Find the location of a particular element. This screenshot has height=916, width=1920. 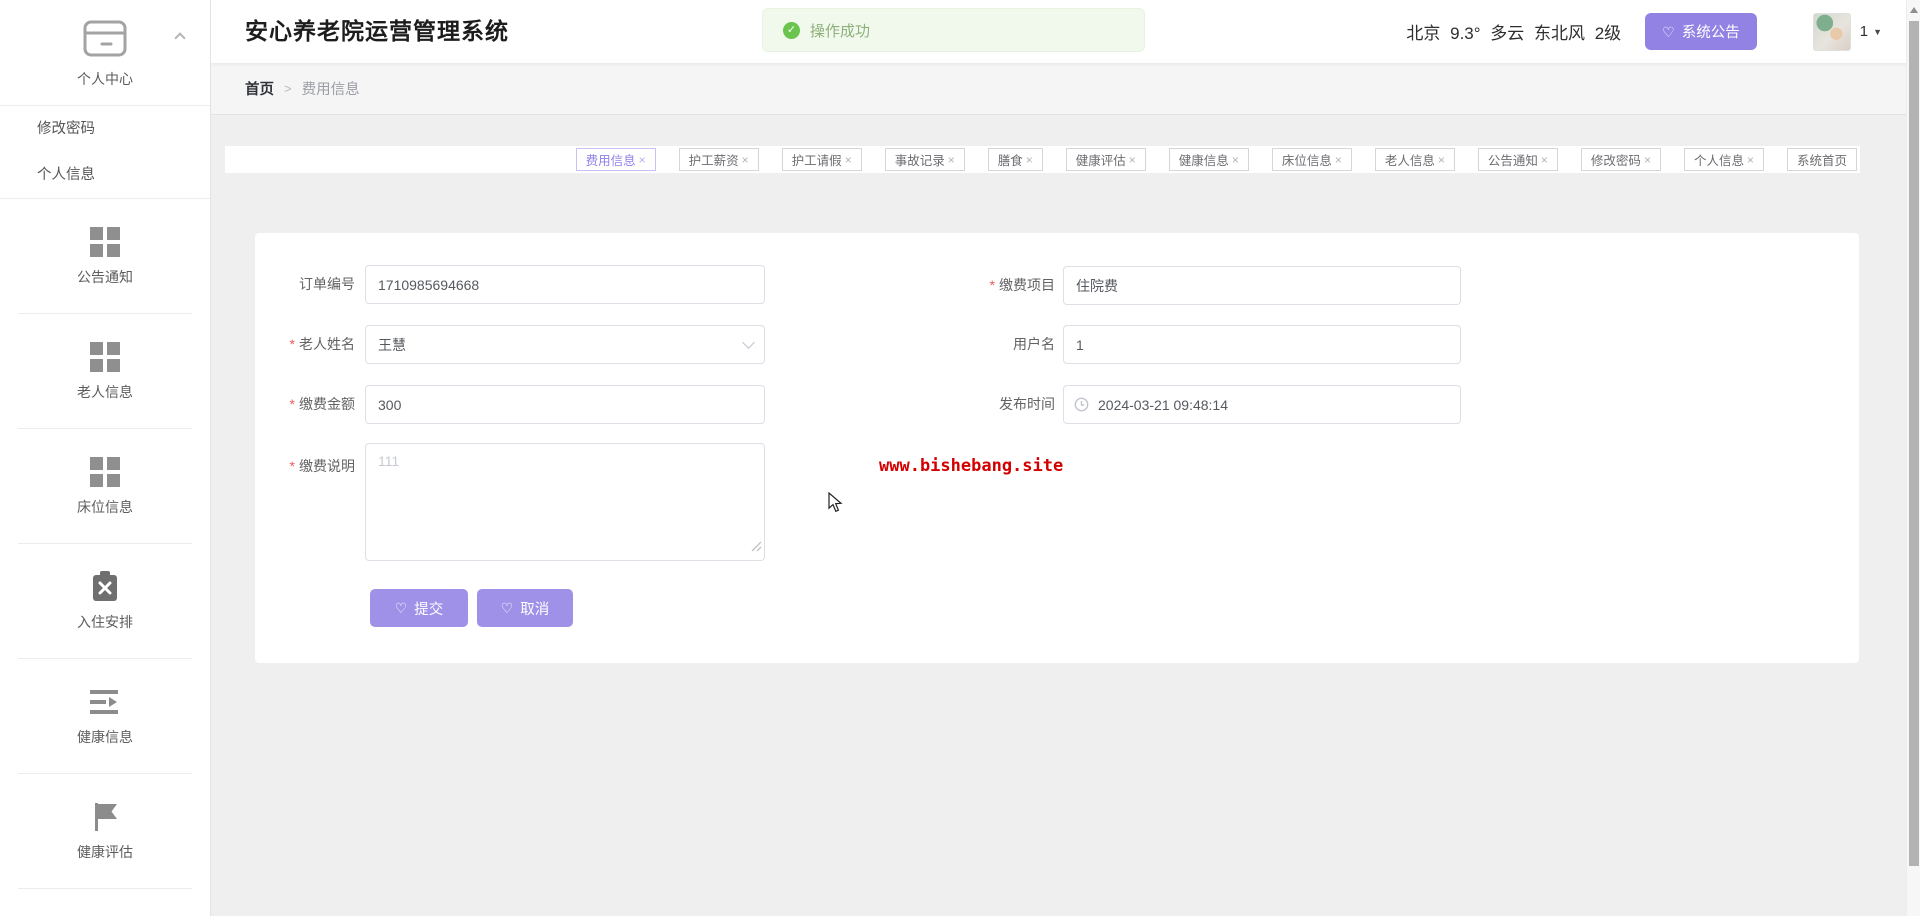

tab-label: 费用信息 is located at coordinates (610, 161).